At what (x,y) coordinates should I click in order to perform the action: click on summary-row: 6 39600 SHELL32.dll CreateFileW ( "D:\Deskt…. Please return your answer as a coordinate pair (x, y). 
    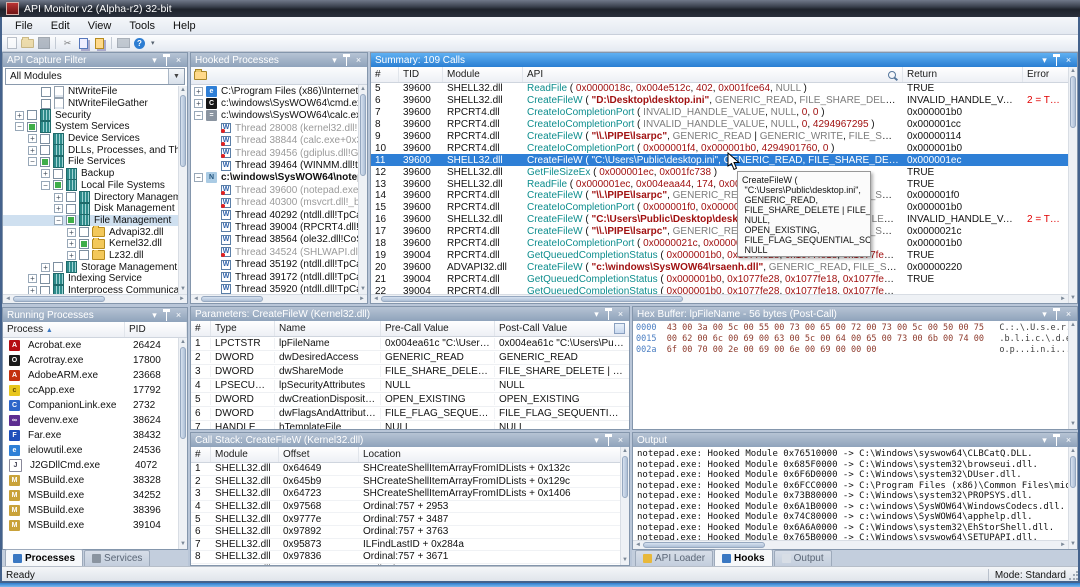
    Looking at the image, I should click on (719, 101).